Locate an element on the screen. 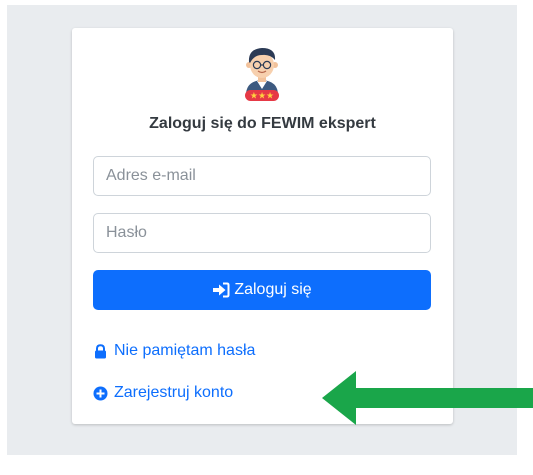  forgot-password-label: Nie pamiętam hasła is located at coordinates (185, 350).